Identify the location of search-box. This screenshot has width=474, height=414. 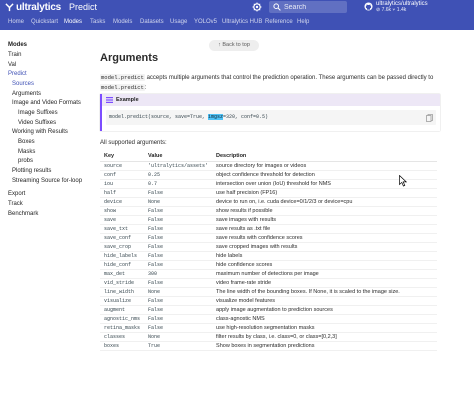
(308, 7).